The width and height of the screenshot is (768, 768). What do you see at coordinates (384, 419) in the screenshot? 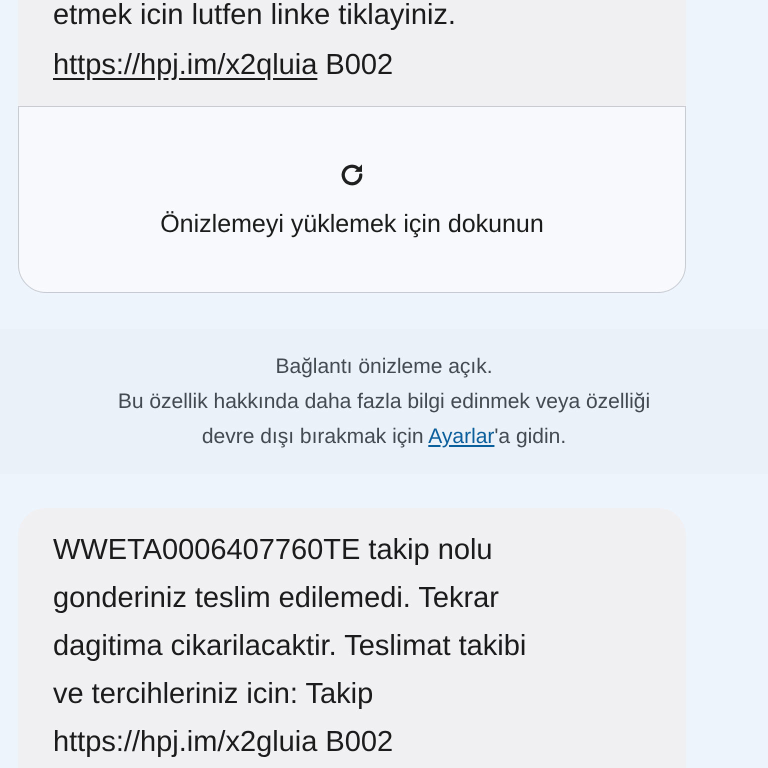
I see `notice-text: Bu özellik hakkında daha fazla bilgi edinmek veya özelliği devre dışı bırakmak için Ayarlar'a gidin.` at bounding box center [384, 419].